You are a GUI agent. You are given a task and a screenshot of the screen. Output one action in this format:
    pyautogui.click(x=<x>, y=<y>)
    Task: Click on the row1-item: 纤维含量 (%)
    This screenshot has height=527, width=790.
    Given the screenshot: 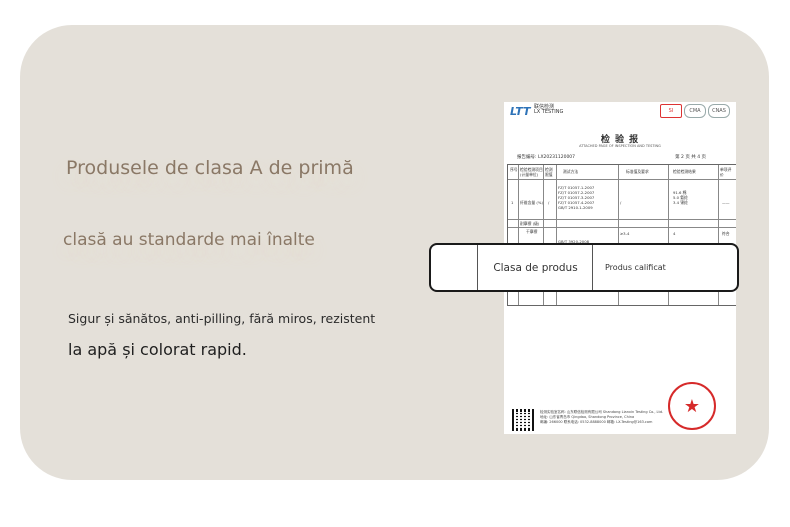 What is the action you would take?
    pyautogui.click(x=531, y=202)
    